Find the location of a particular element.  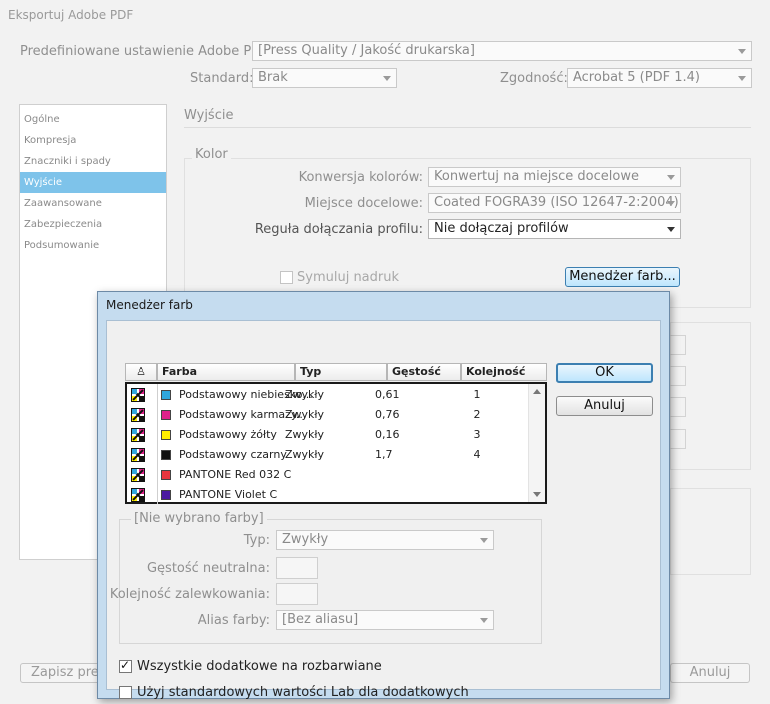

standard-value: Brak is located at coordinates (273, 77).